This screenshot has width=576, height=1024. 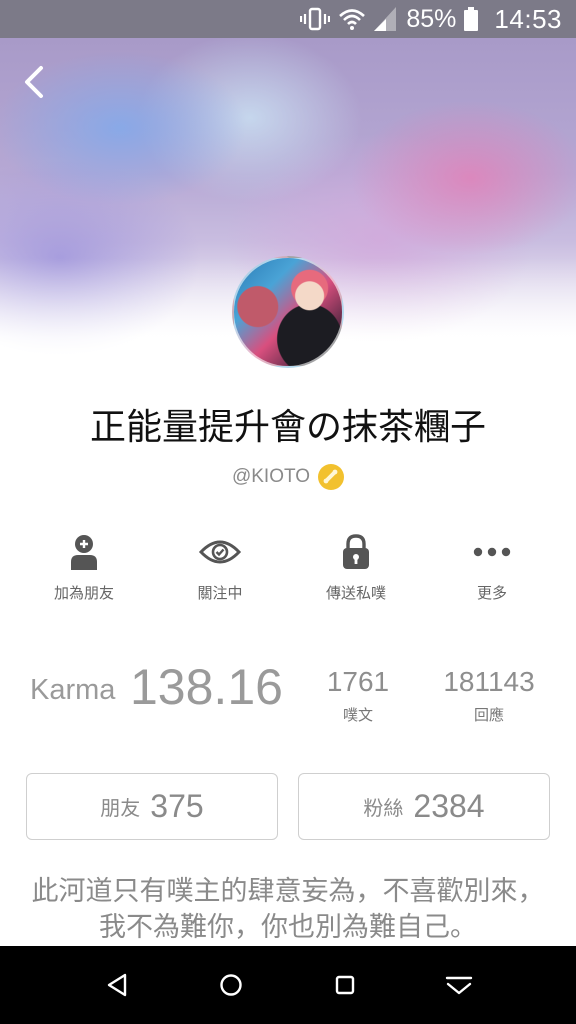 I want to click on avatar, so click(x=288, y=312).